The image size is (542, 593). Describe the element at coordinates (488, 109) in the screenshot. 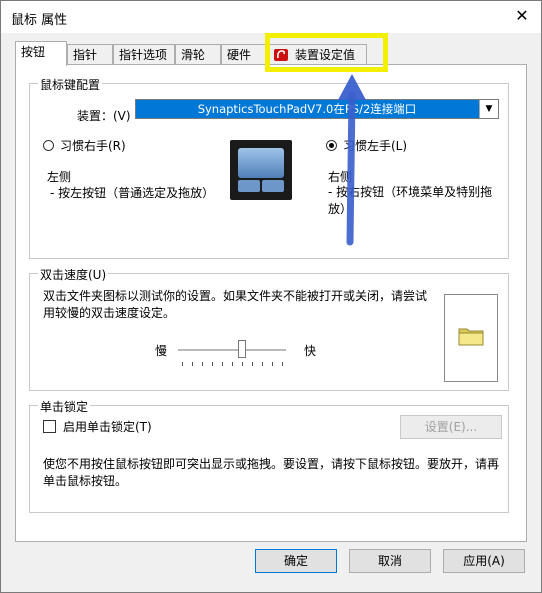

I see `chevron-down-icon: ▼` at that location.